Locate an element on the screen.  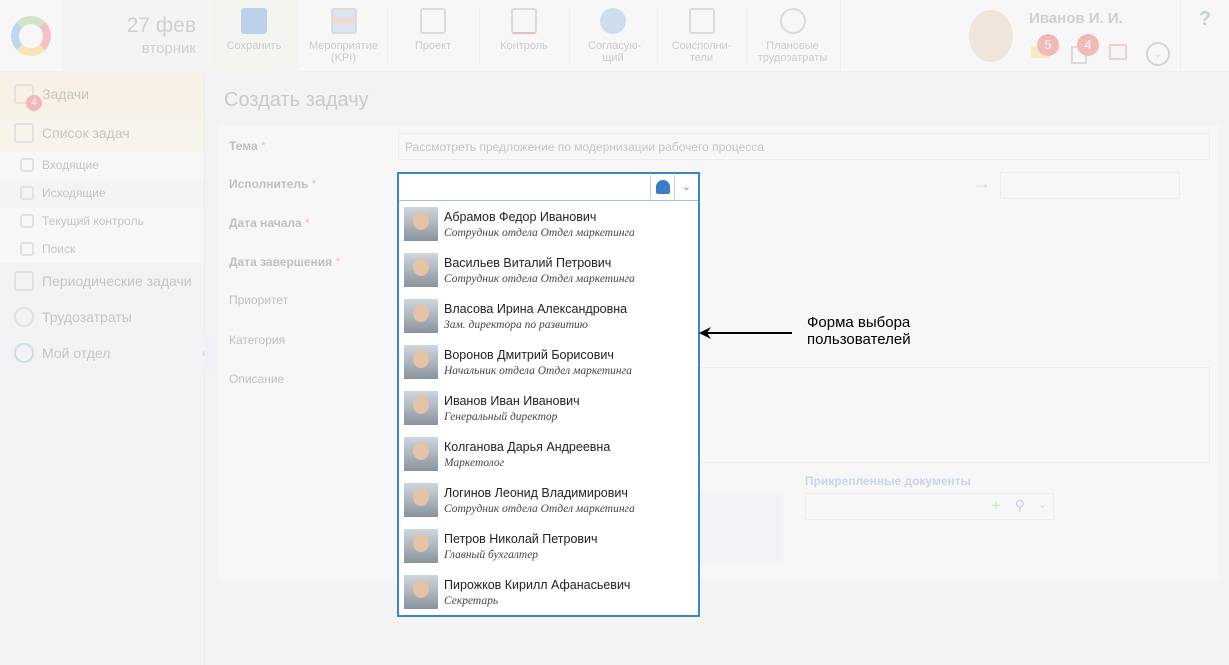
save-label: Сохранить is located at coordinates (254, 46).